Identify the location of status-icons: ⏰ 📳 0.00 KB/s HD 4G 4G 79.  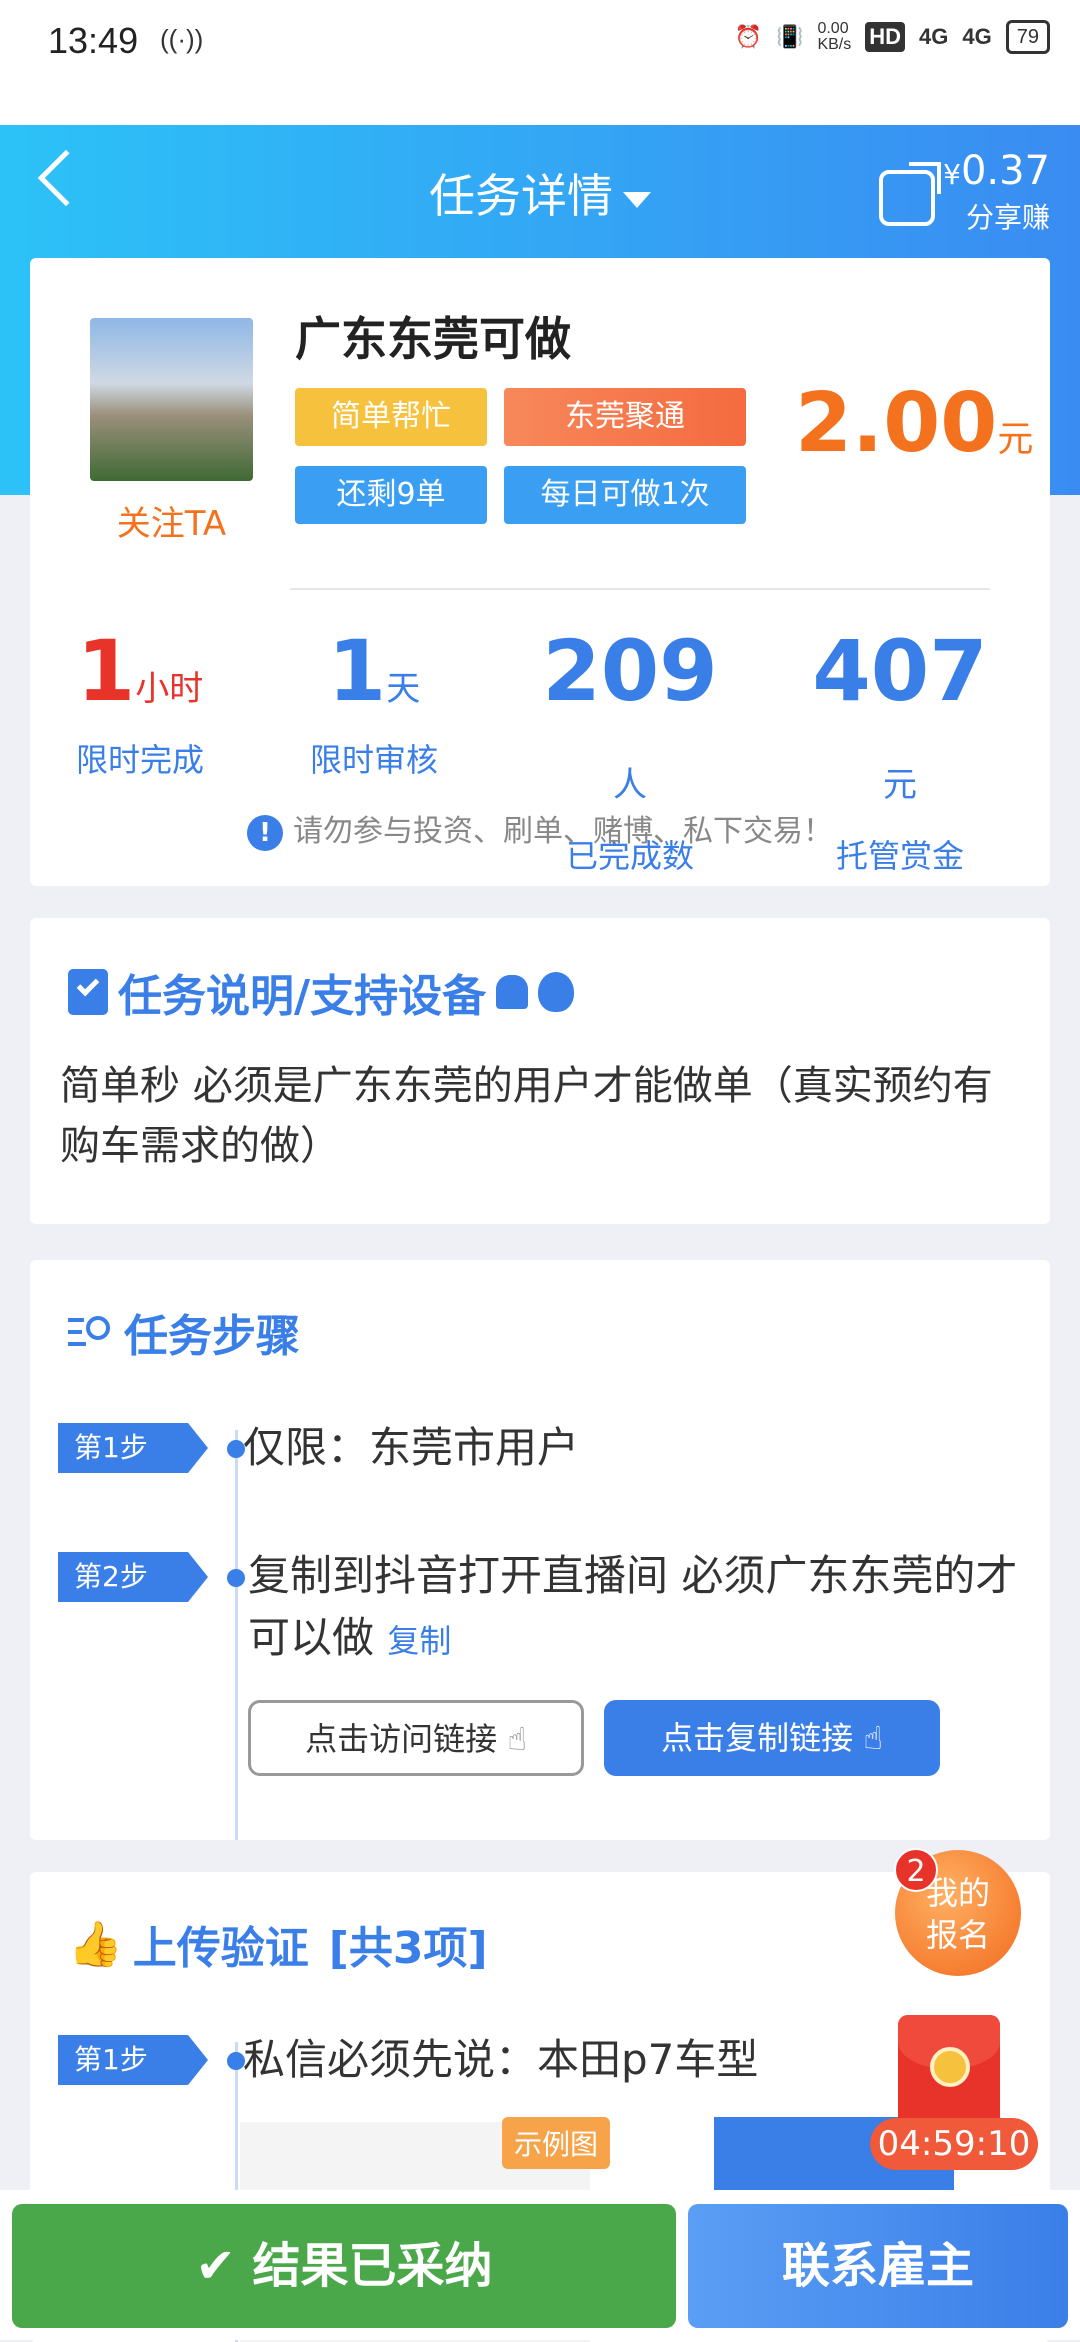
(892, 37).